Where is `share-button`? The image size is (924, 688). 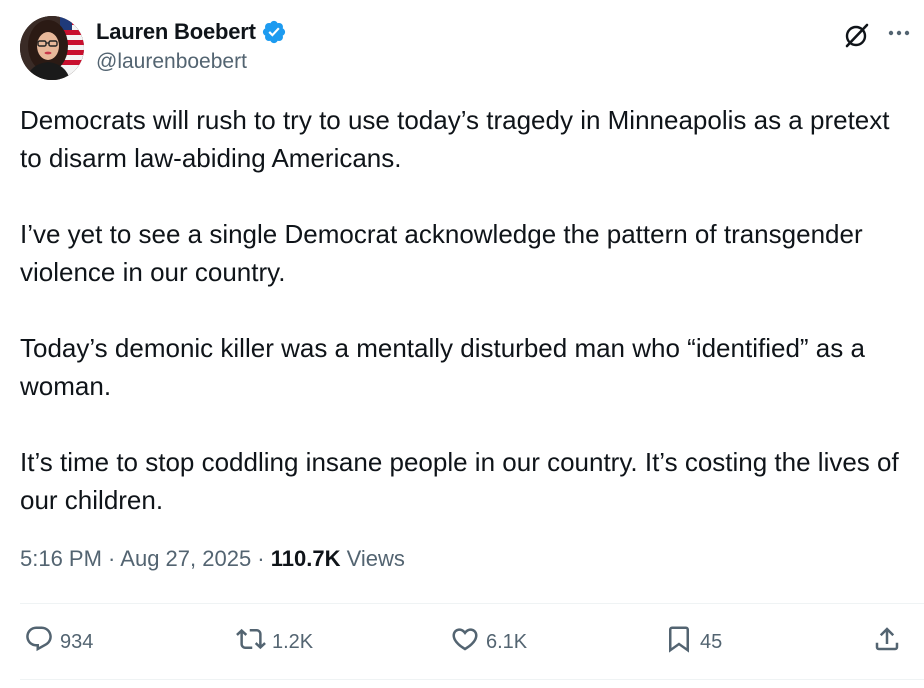 share-button is located at coordinates (887, 642).